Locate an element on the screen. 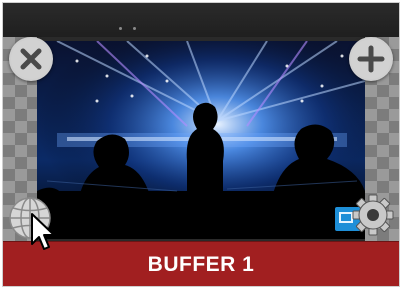  close-icon is located at coordinates (31, 59).